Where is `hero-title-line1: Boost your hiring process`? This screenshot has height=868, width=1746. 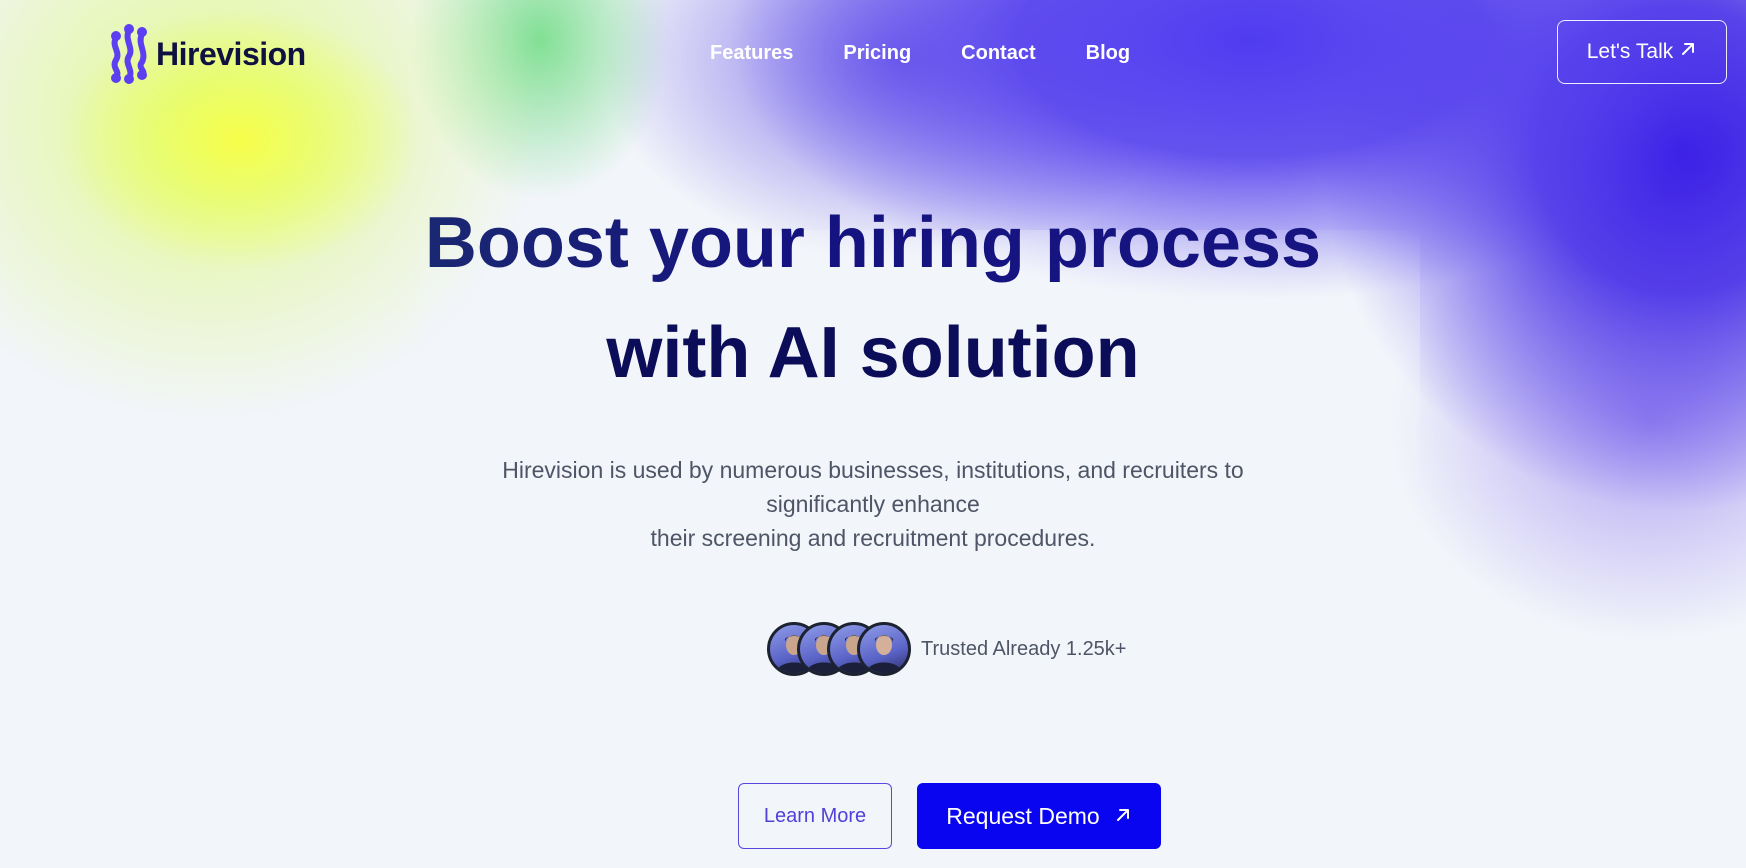 hero-title-line1: Boost your hiring process is located at coordinates (873, 243).